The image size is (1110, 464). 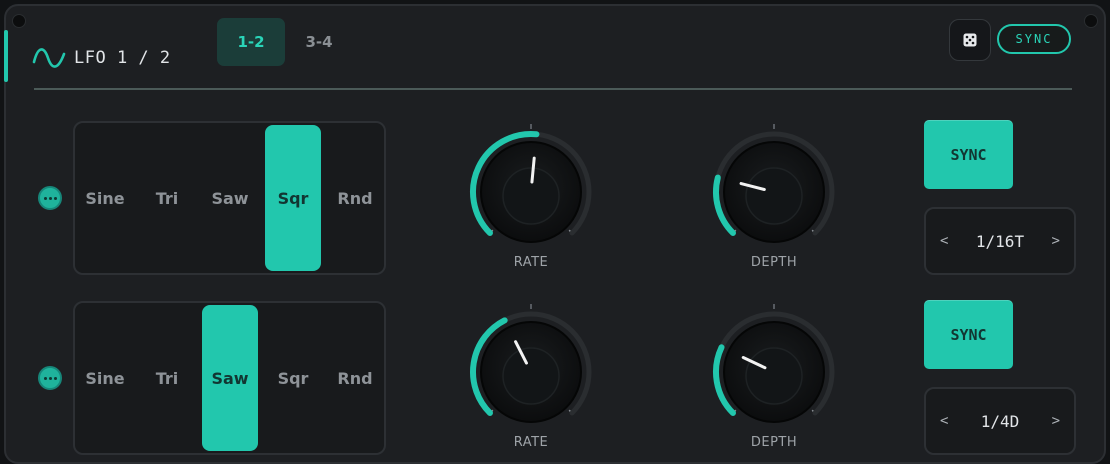 What do you see at coordinates (1034, 39) in the screenshot?
I see `global-sync-button: SYNC` at bounding box center [1034, 39].